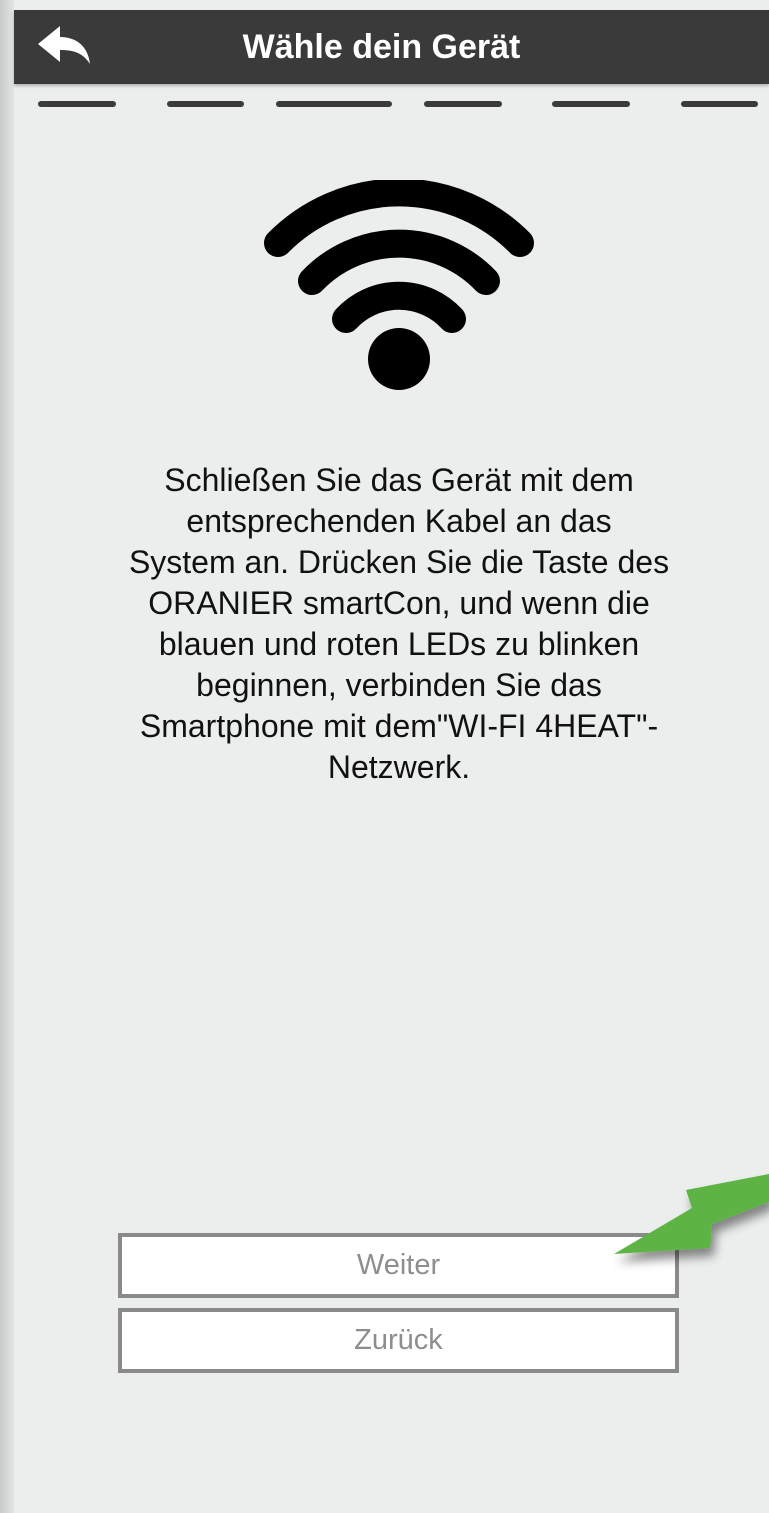 The width and height of the screenshot is (769, 1513). I want to click on page-title: Wähle dein Gerät, so click(381, 47).